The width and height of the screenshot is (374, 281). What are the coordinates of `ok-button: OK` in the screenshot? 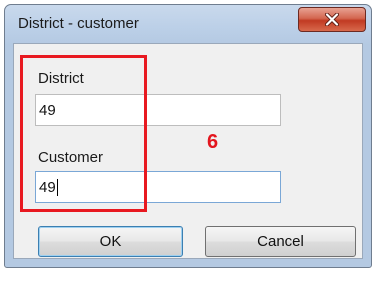 It's located at (110, 241).